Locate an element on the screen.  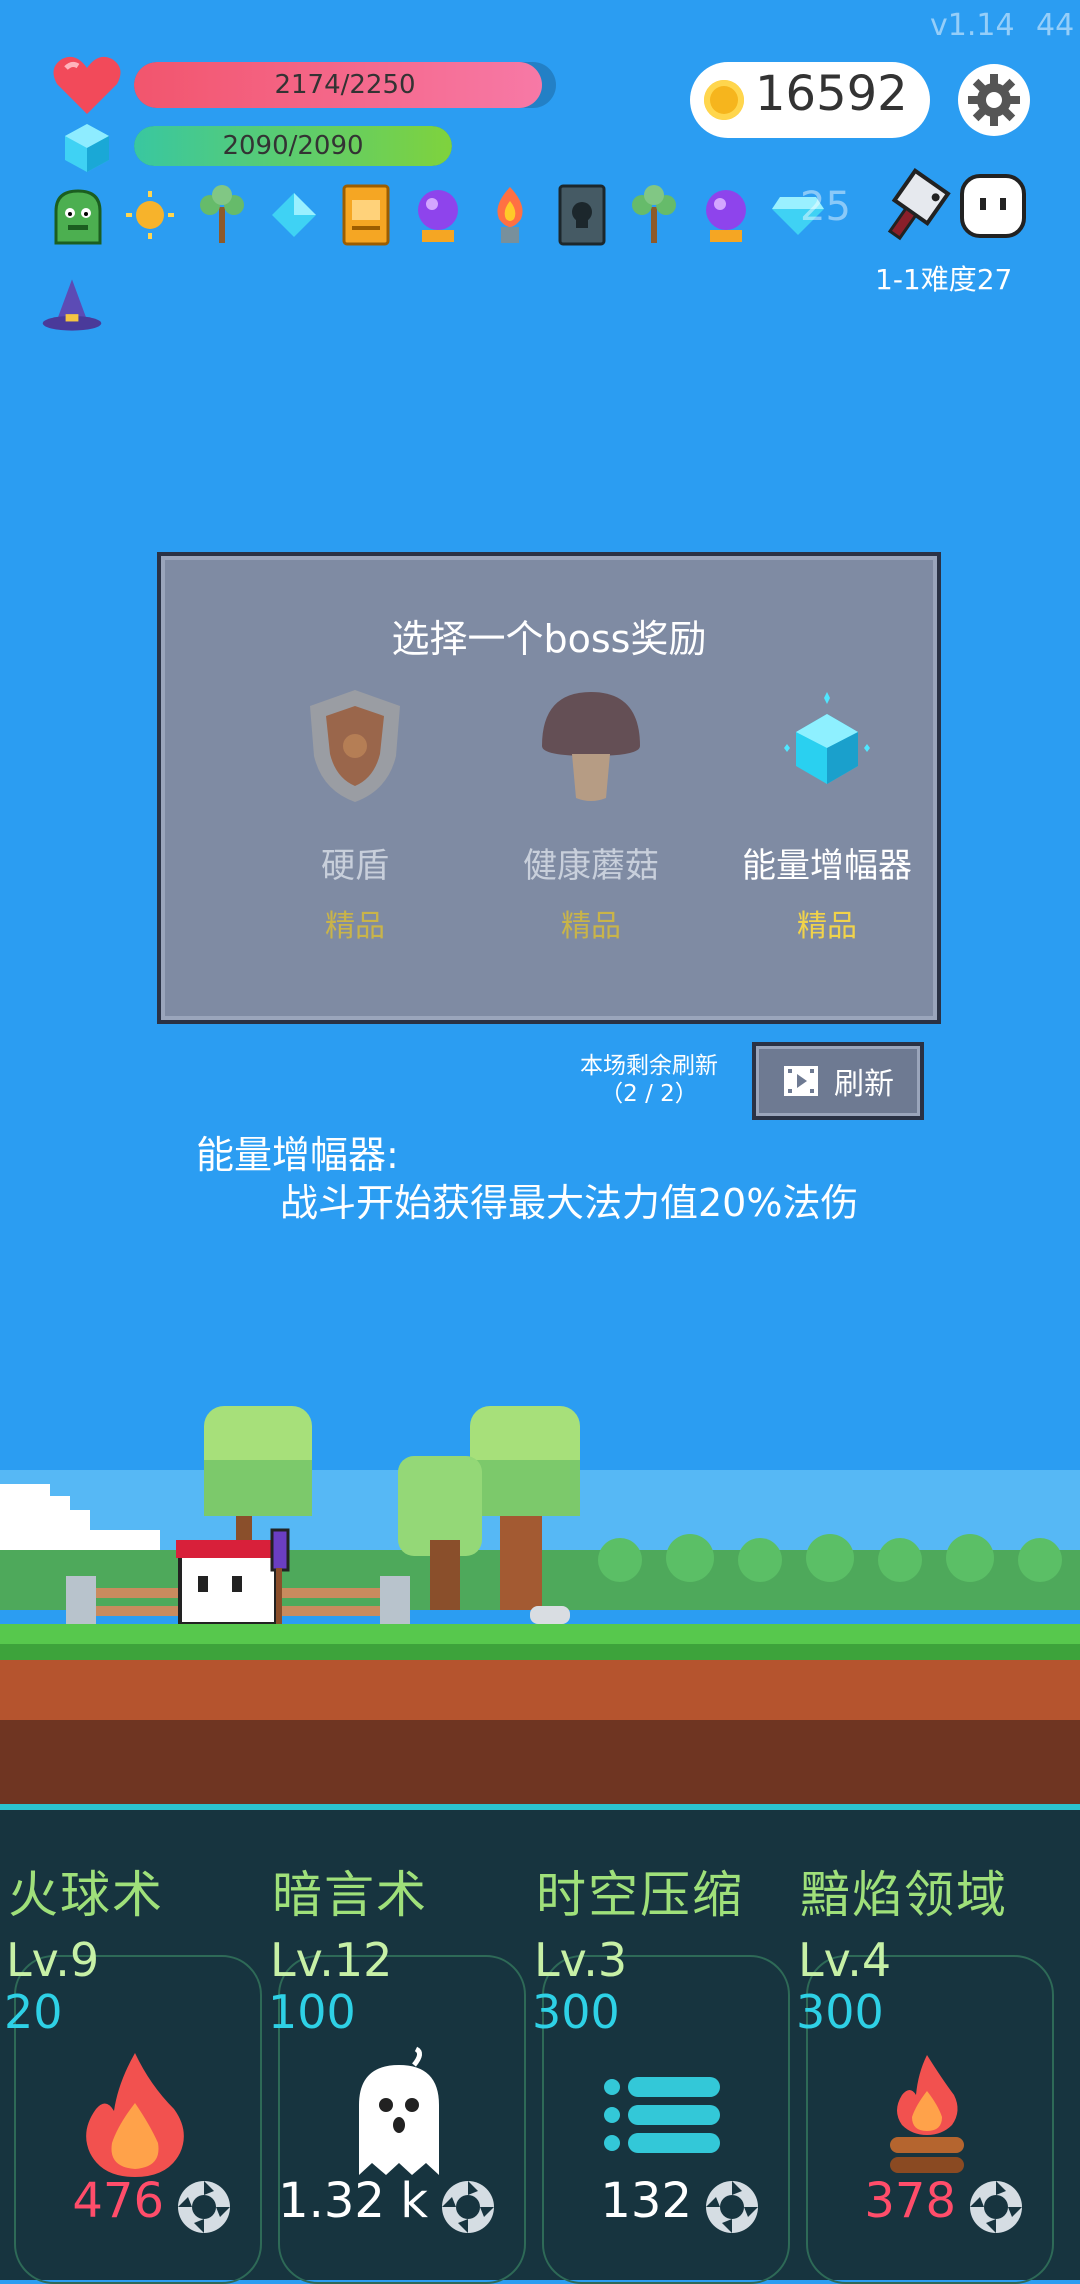
heart-icon is located at coordinates (87, 85).